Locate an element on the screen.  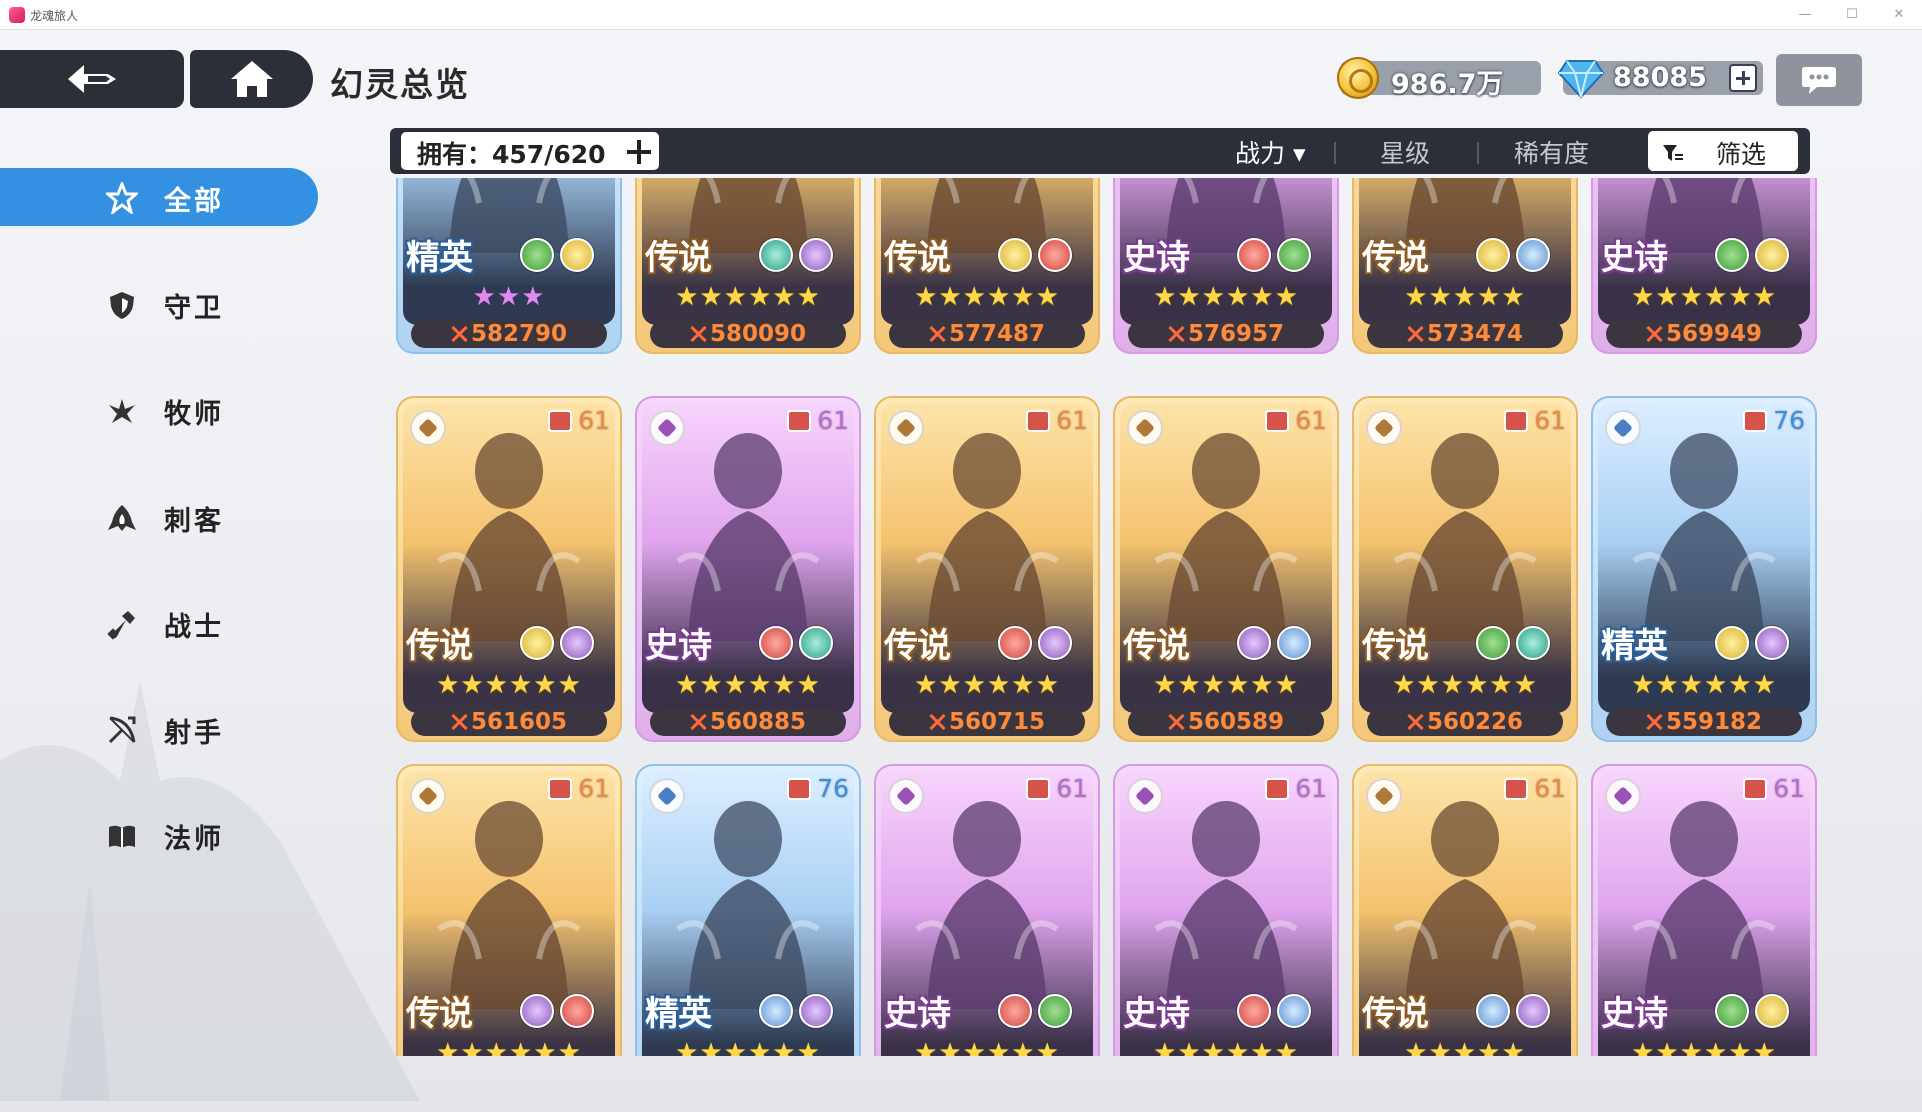
sidebar-item-warrior: 战士 is located at coordinates (159, 623).